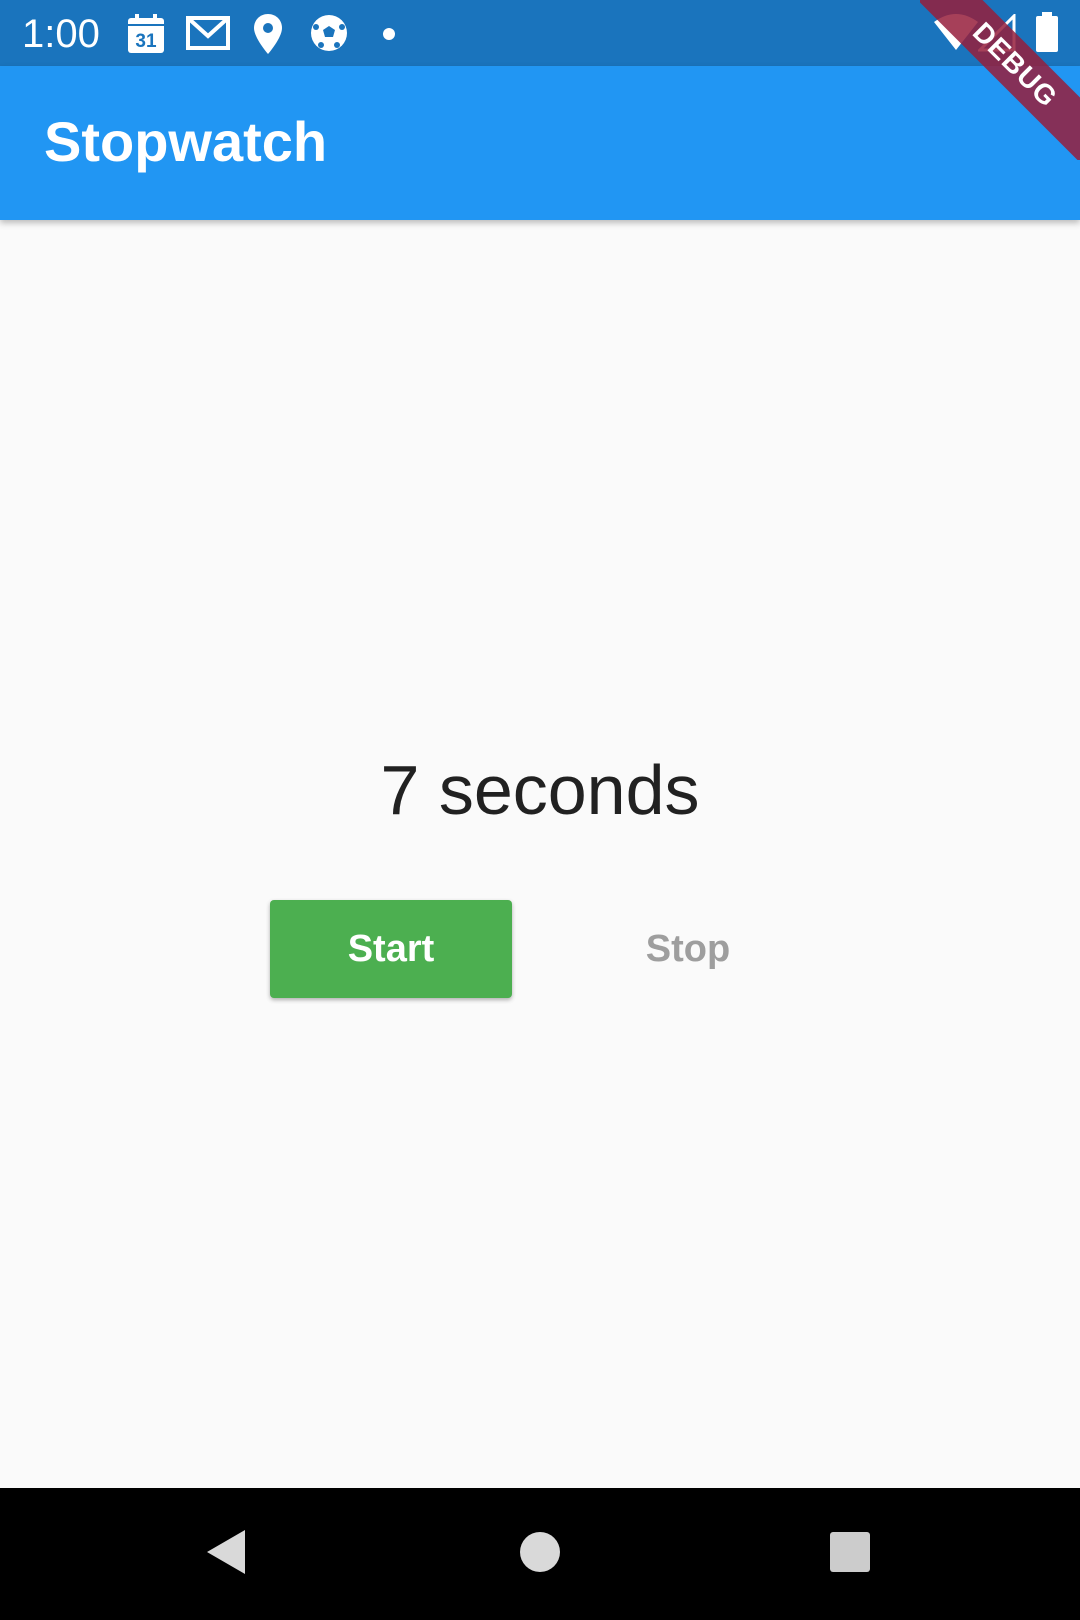 This screenshot has width=1080, height=1620. Describe the element at coordinates (540, 33) in the screenshot. I see `status-bar: 1:00 31` at that location.